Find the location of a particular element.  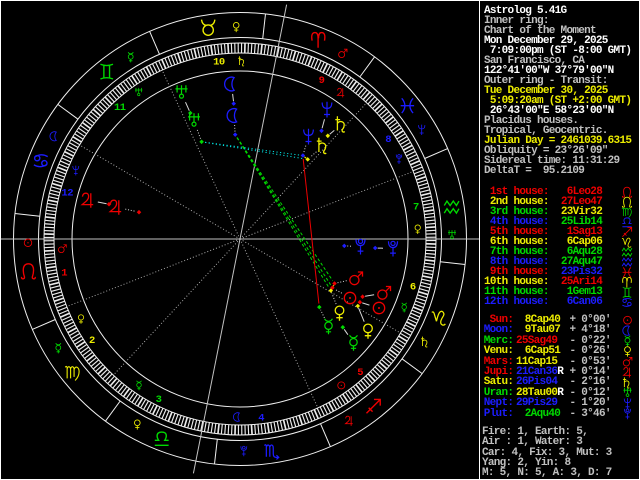

svg-text: 6 is located at coordinates (413, 287).